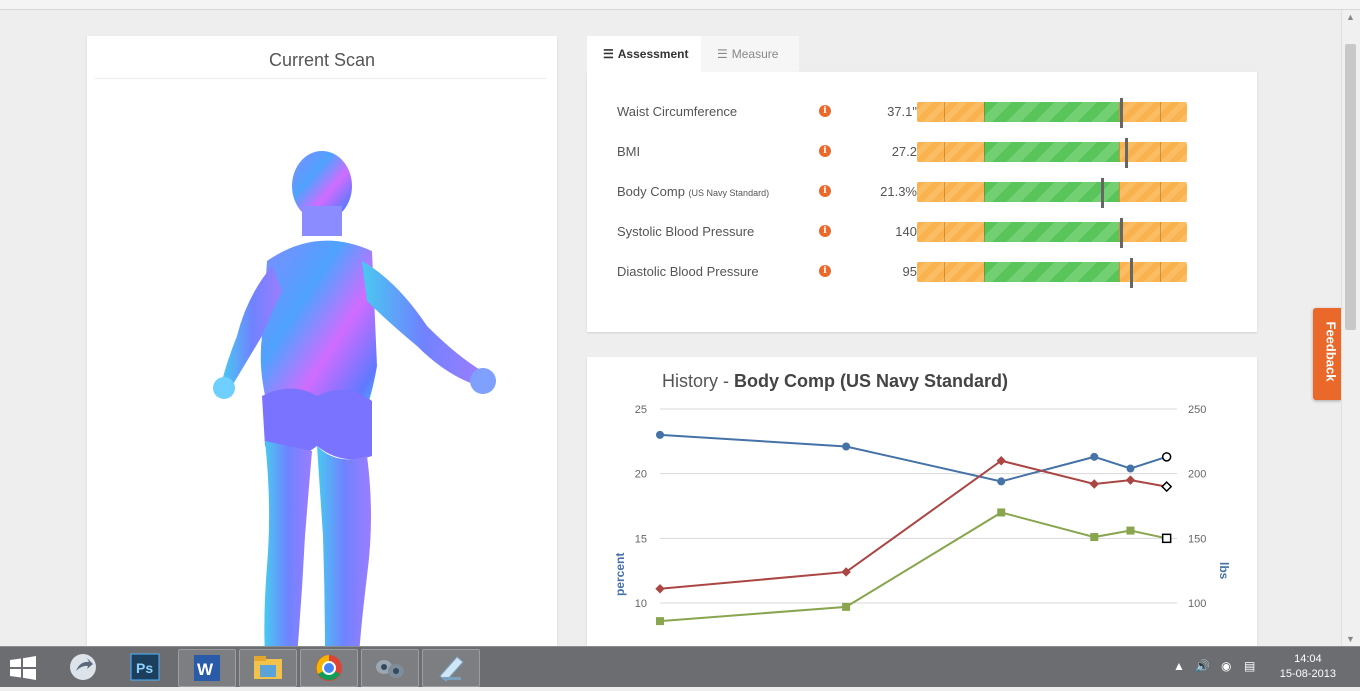 Image resolution: width=1360 pixels, height=691 pixels. What do you see at coordinates (698, 381) in the screenshot?
I see `history-title-prefix: History -` at bounding box center [698, 381].